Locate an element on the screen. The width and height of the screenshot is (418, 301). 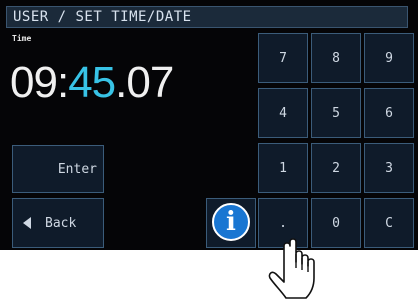
minutes-value: 45 is located at coordinates (92, 82).